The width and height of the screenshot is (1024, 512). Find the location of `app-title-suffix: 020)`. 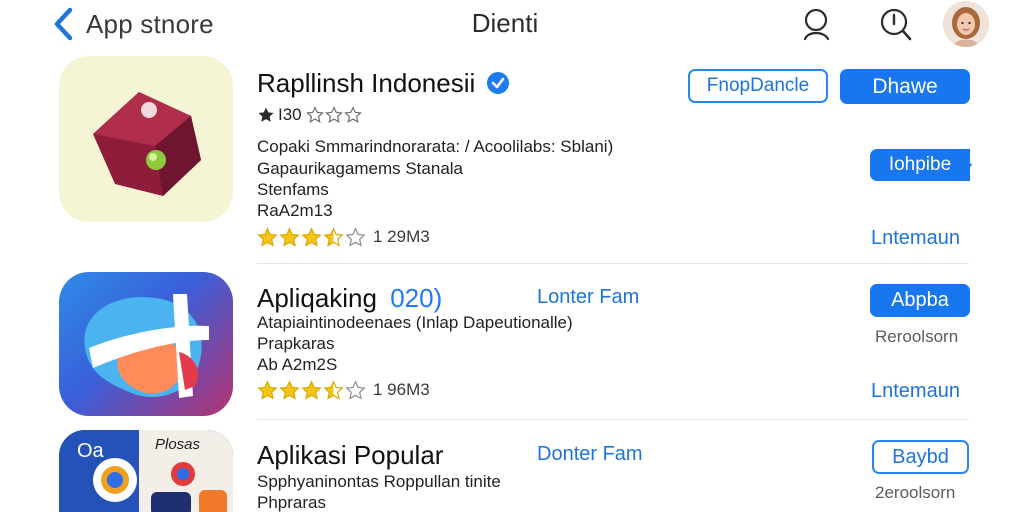

app-title-suffix: 020) is located at coordinates (416, 298).